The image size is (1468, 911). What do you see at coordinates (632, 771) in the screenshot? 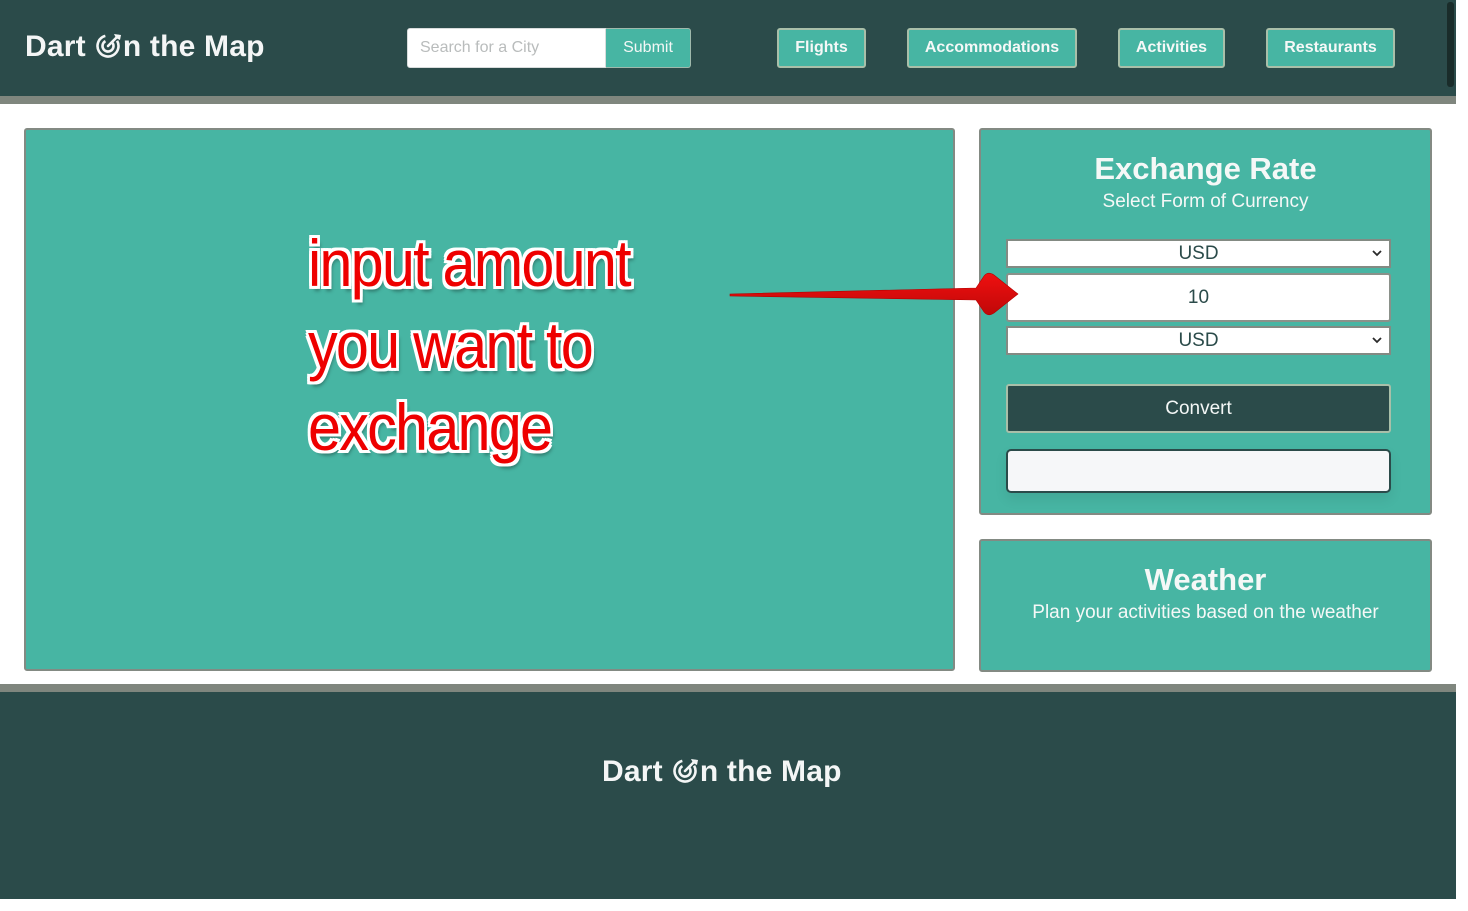
I see `footer-brand-prefix: Dart` at bounding box center [632, 771].